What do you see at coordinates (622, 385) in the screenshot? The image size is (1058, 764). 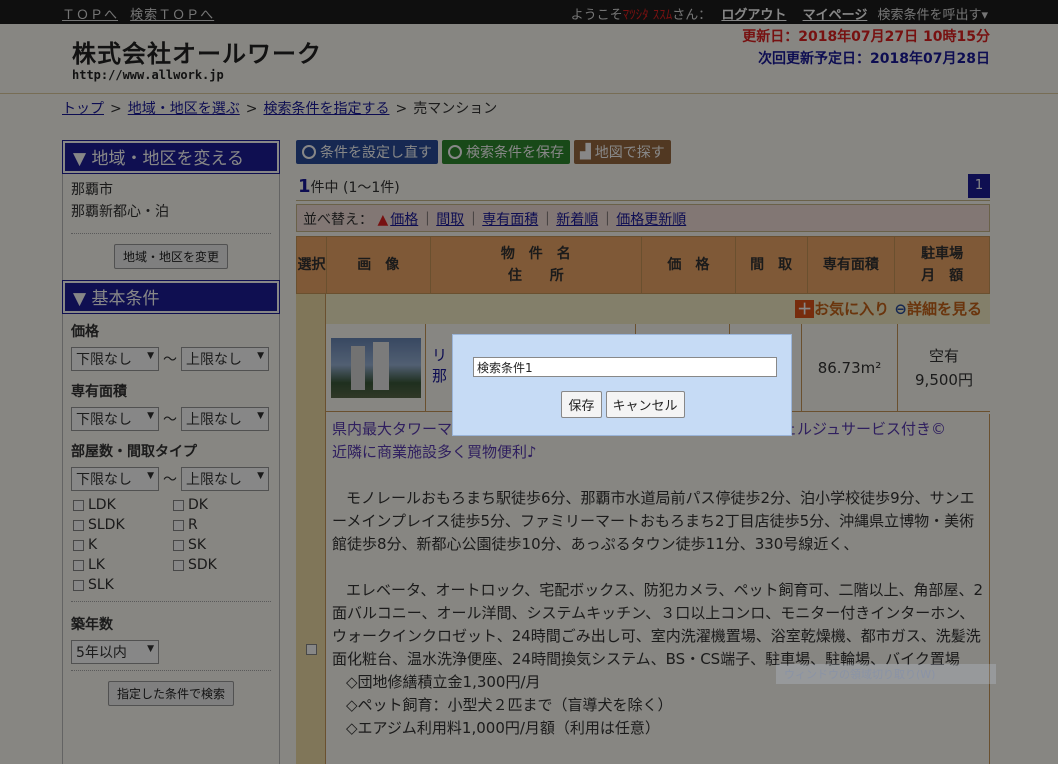 I see `save-conditions-dialog: 保存 キャンセル` at bounding box center [622, 385].